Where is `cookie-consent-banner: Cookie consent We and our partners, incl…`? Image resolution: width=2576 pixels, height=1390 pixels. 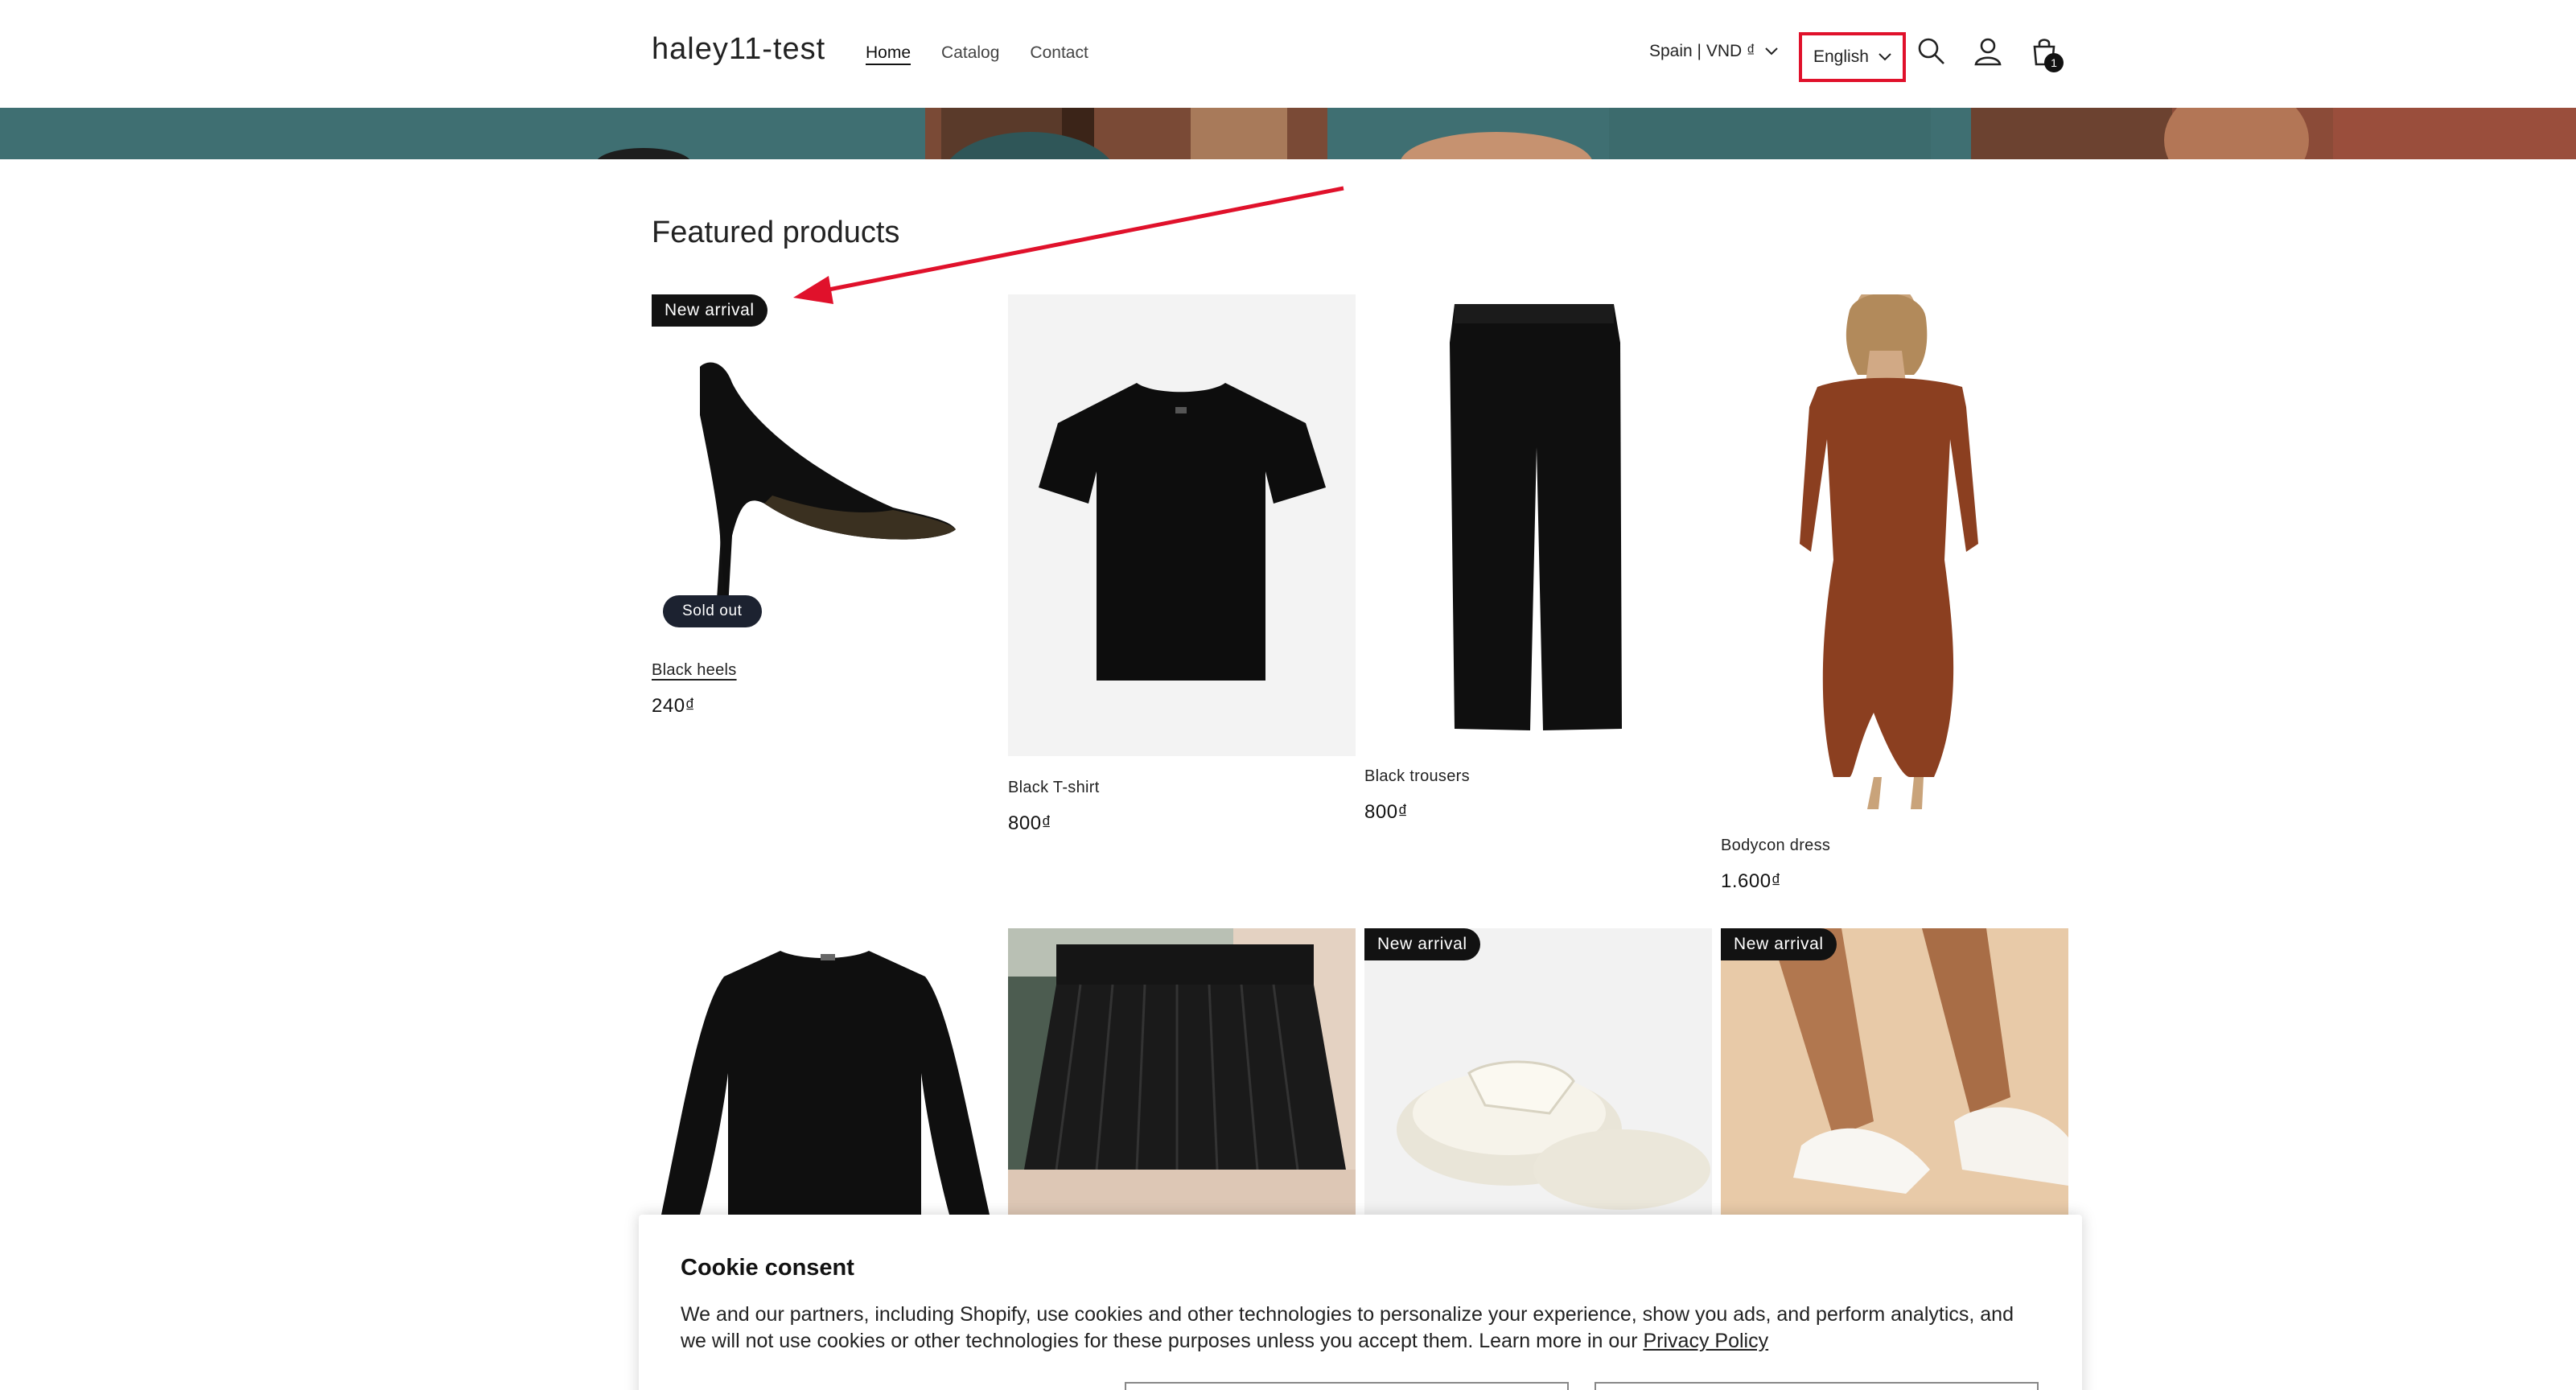 cookie-consent-banner: Cookie consent We and our partners, incl… is located at coordinates (1360, 1302).